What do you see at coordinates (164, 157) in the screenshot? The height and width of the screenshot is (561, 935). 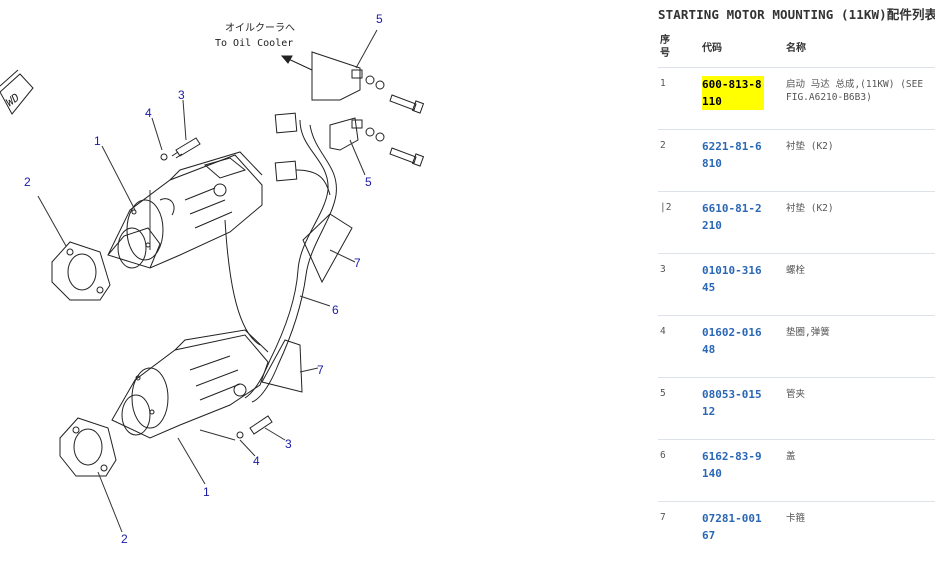 I see `washer-upper` at bounding box center [164, 157].